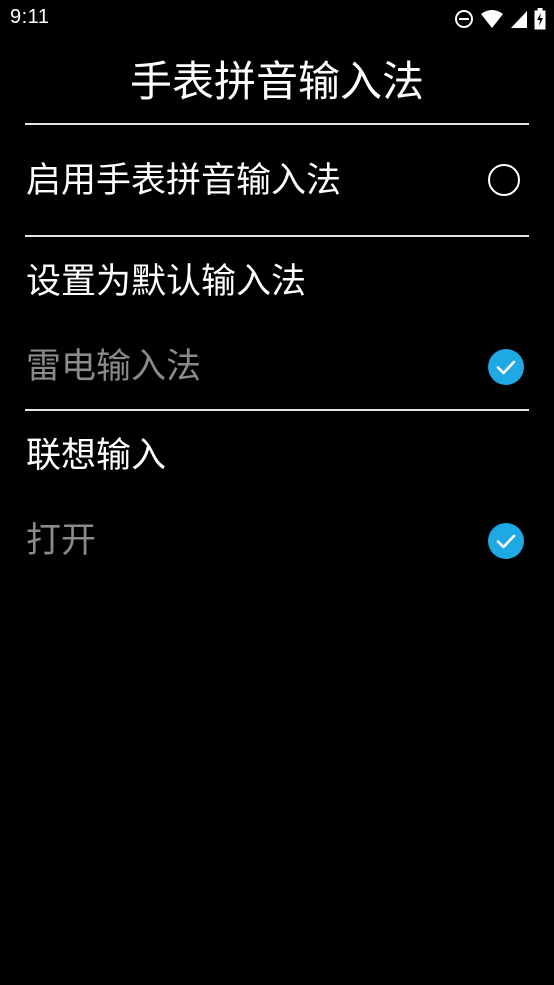  What do you see at coordinates (519, 19) in the screenshot?
I see `cell-signal-icon` at bounding box center [519, 19].